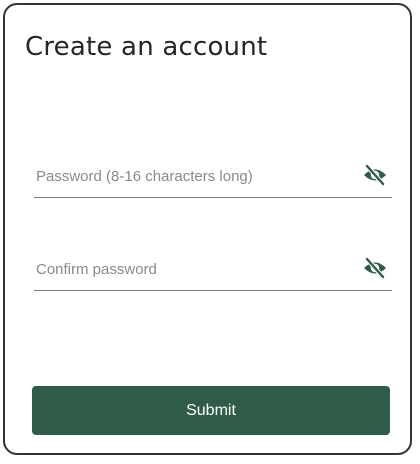  I want to click on page-title: Create an account, so click(146, 47).